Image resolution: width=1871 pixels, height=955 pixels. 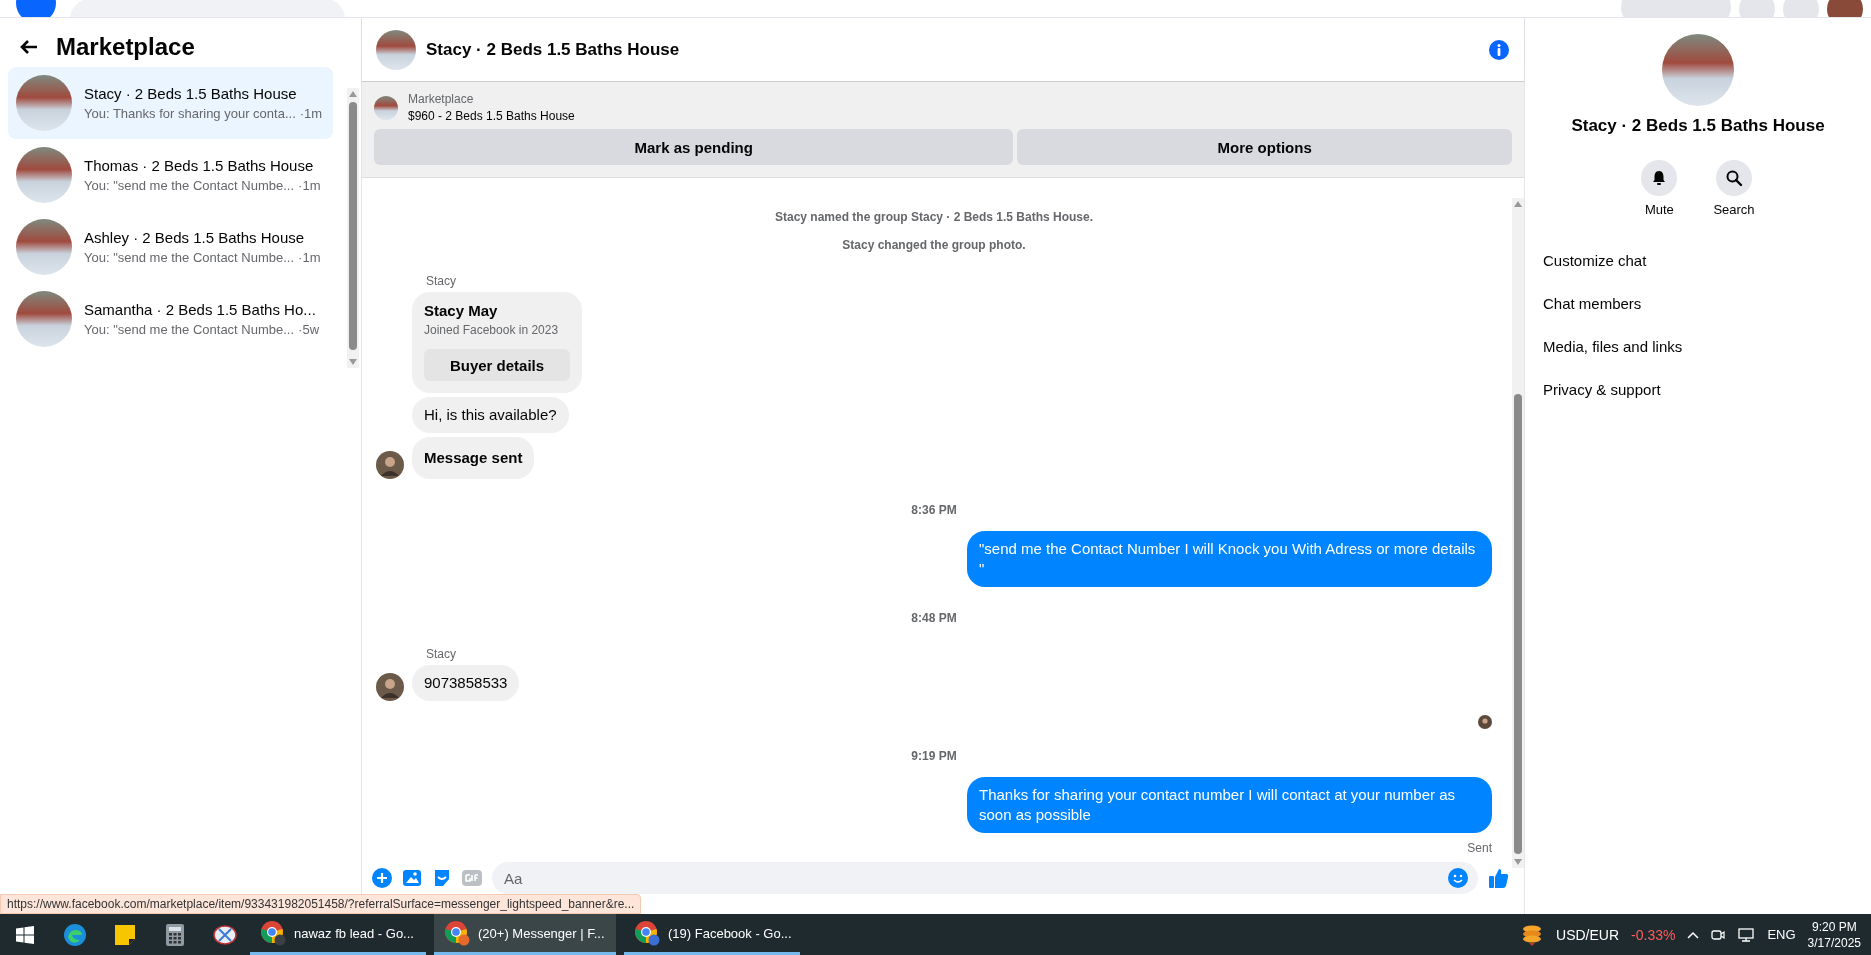 I want to click on system-message: Stacy named the group Stacy · 2 Beds 1.5 Baths House., so click(x=934, y=217).